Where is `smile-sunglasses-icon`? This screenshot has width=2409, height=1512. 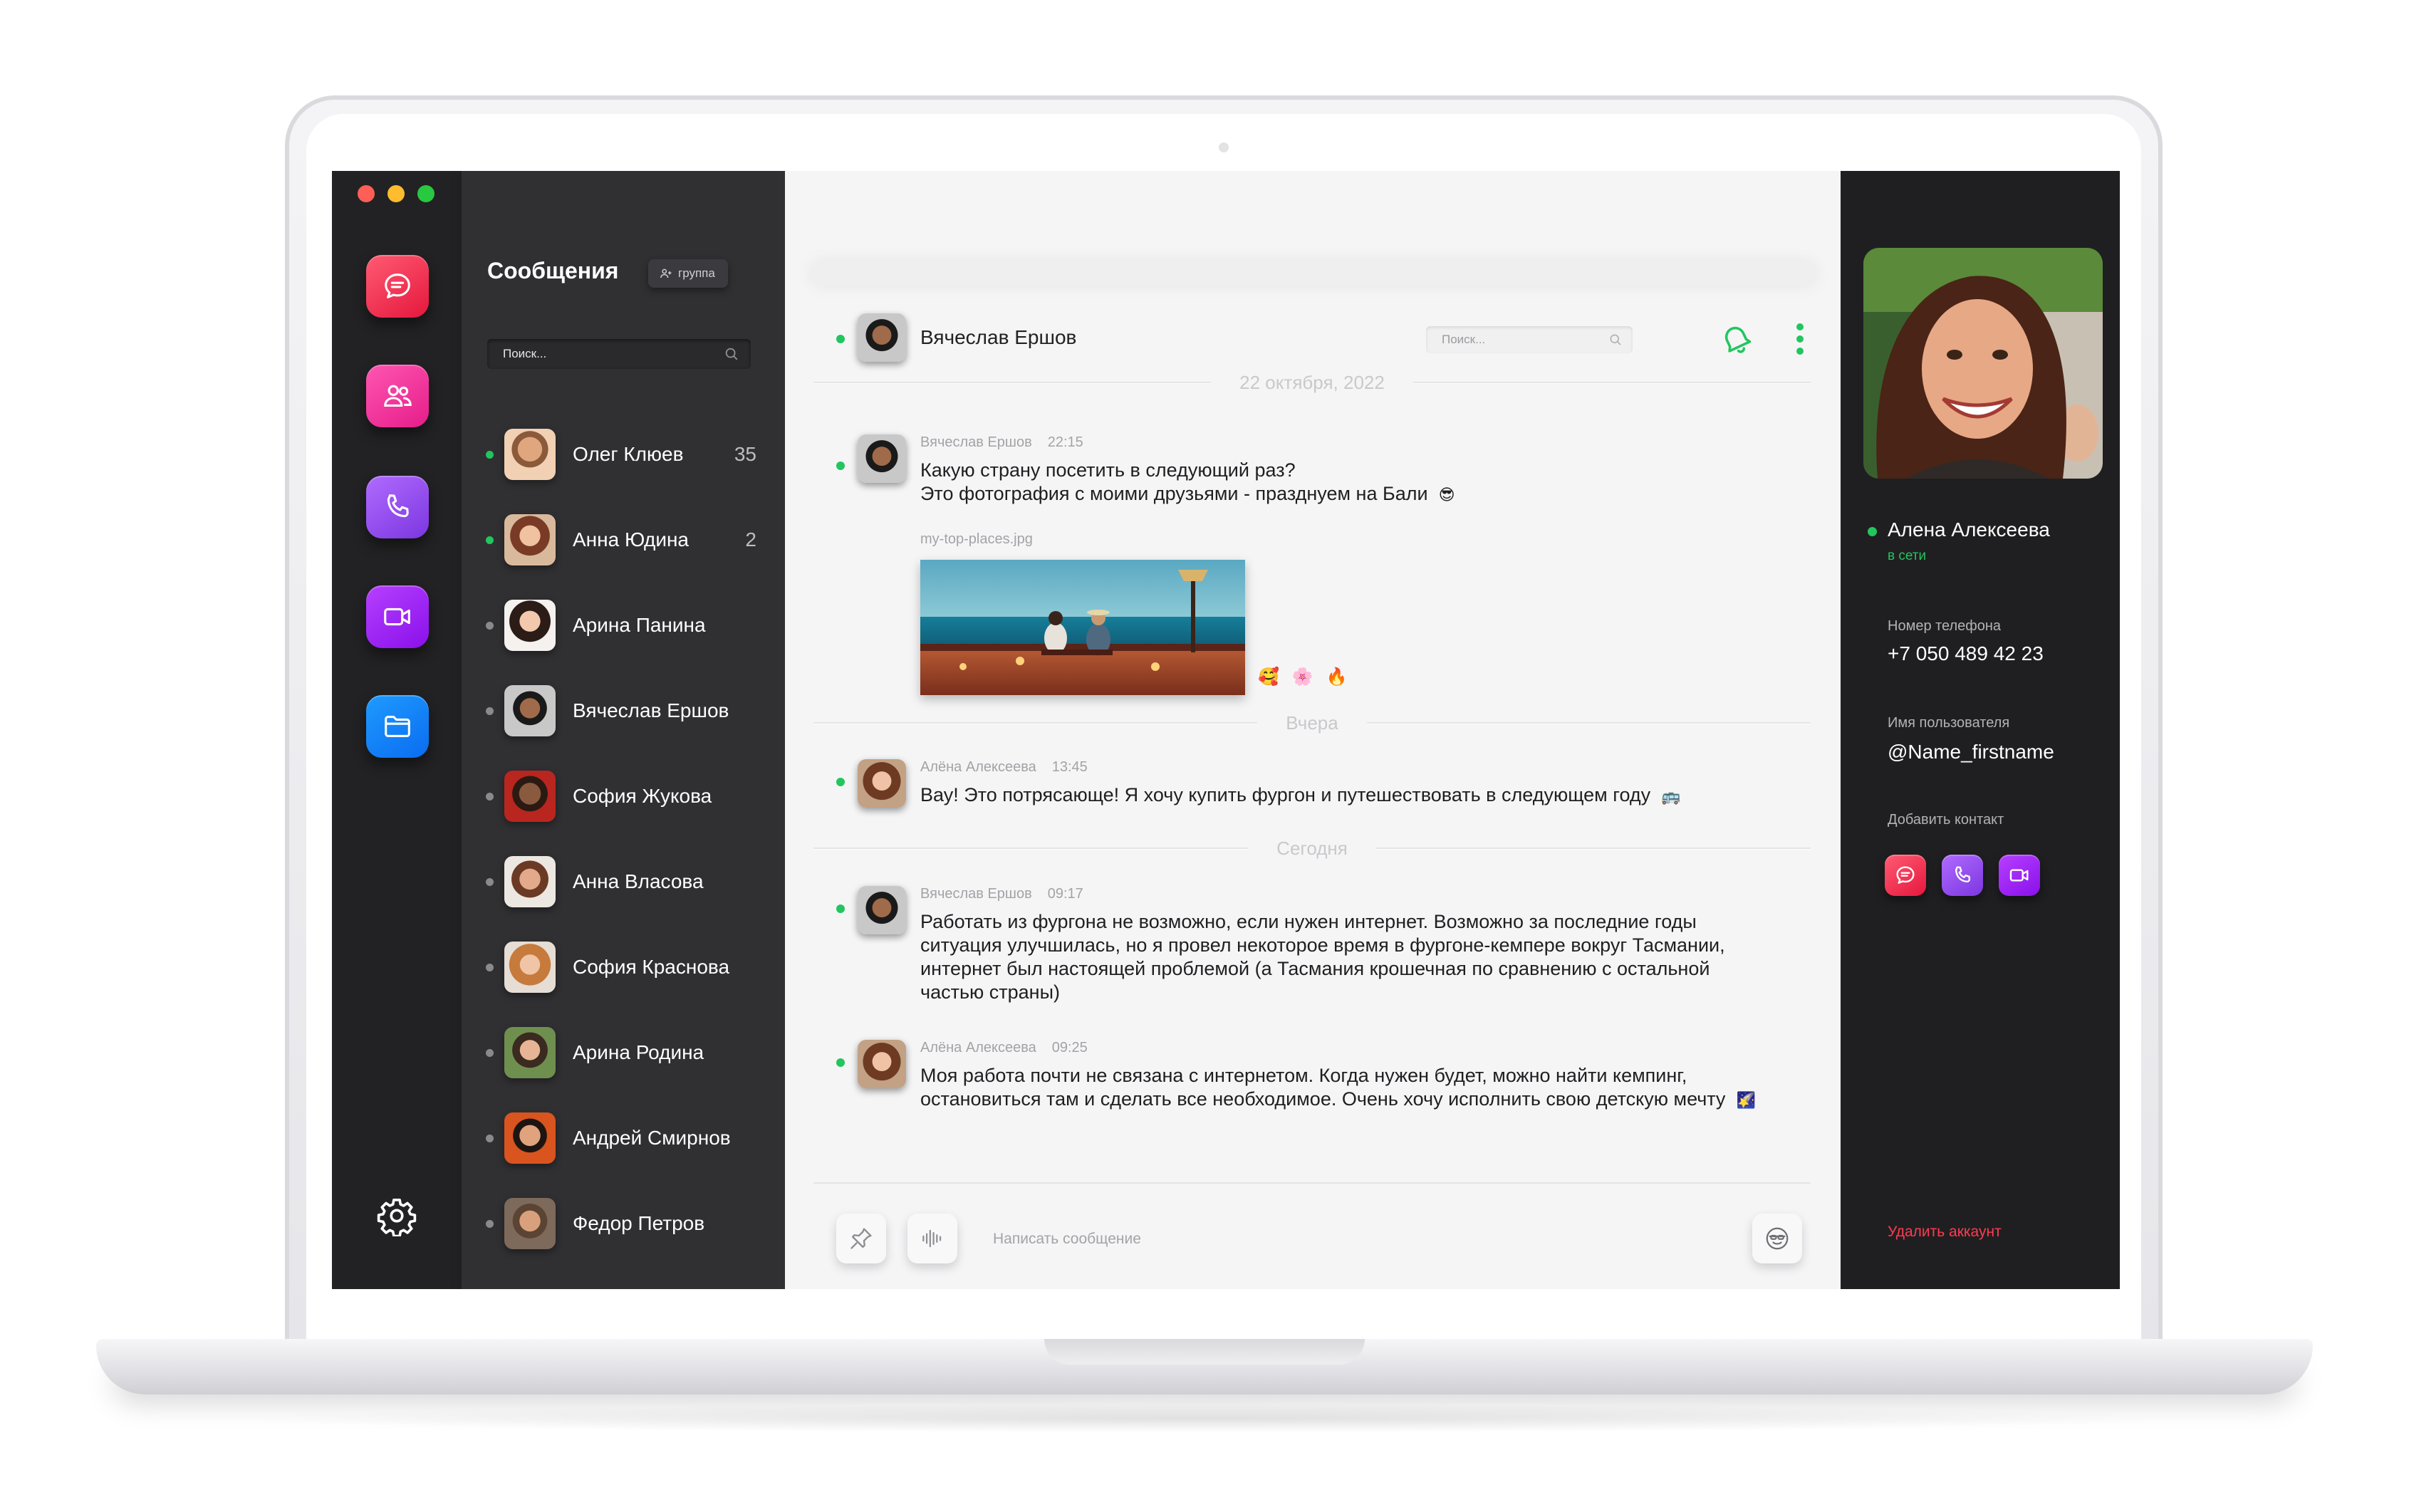 smile-sunglasses-icon is located at coordinates (1777, 1238).